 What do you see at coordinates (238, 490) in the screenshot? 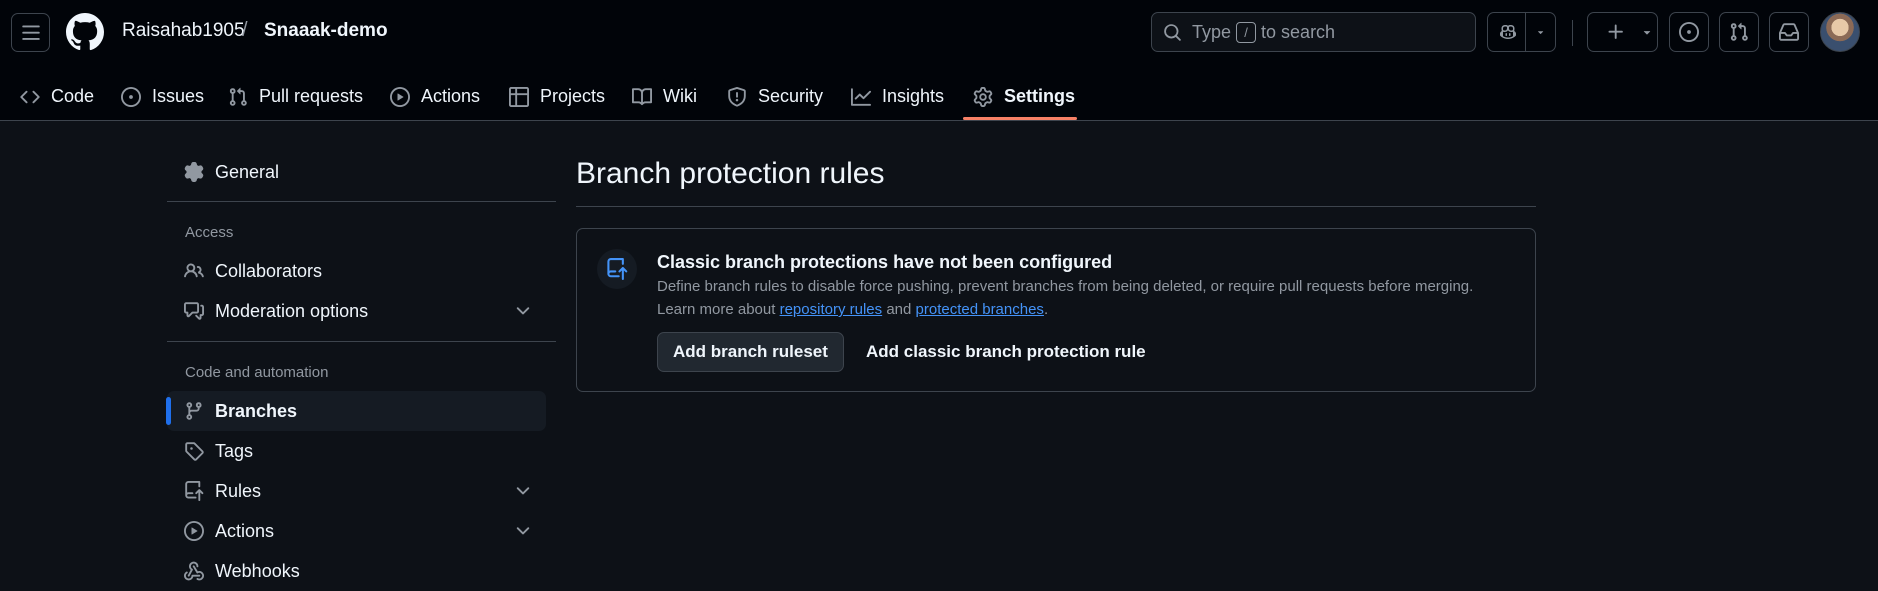
I see `sidebar-item-label: Rules` at bounding box center [238, 490].